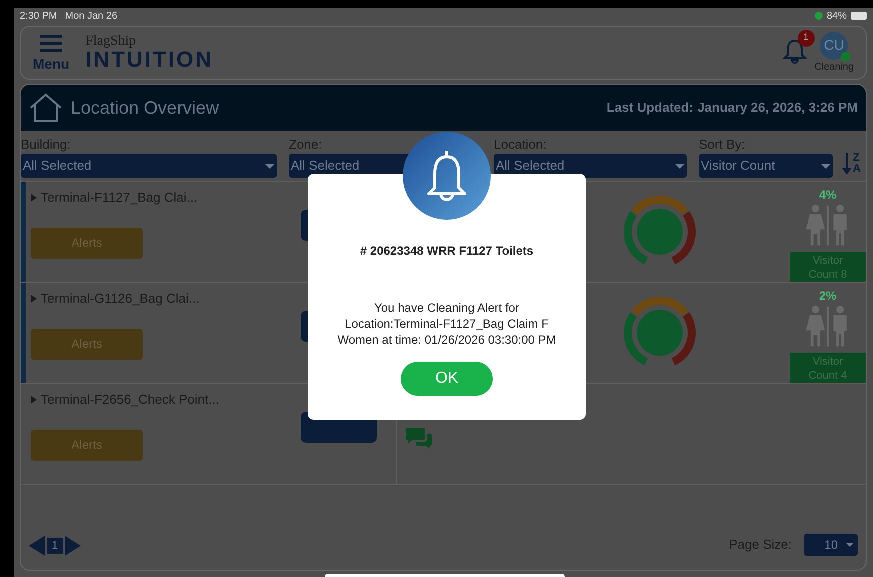  Describe the element at coordinates (447, 324) in the screenshot. I see `alert-message: You have Cleaning Alert for Location:Terminal-F1127_Bag Claim F Women at time: 01/26/2026 03:30:00 PM` at that location.